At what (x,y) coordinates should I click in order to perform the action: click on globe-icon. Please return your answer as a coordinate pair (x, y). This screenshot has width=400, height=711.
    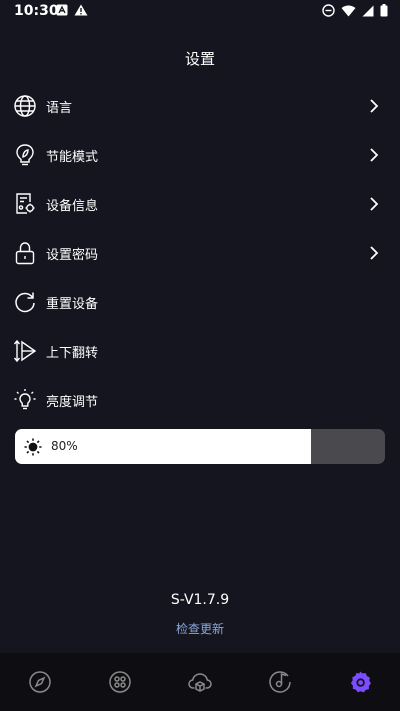
    Looking at the image, I should click on (25, 106).